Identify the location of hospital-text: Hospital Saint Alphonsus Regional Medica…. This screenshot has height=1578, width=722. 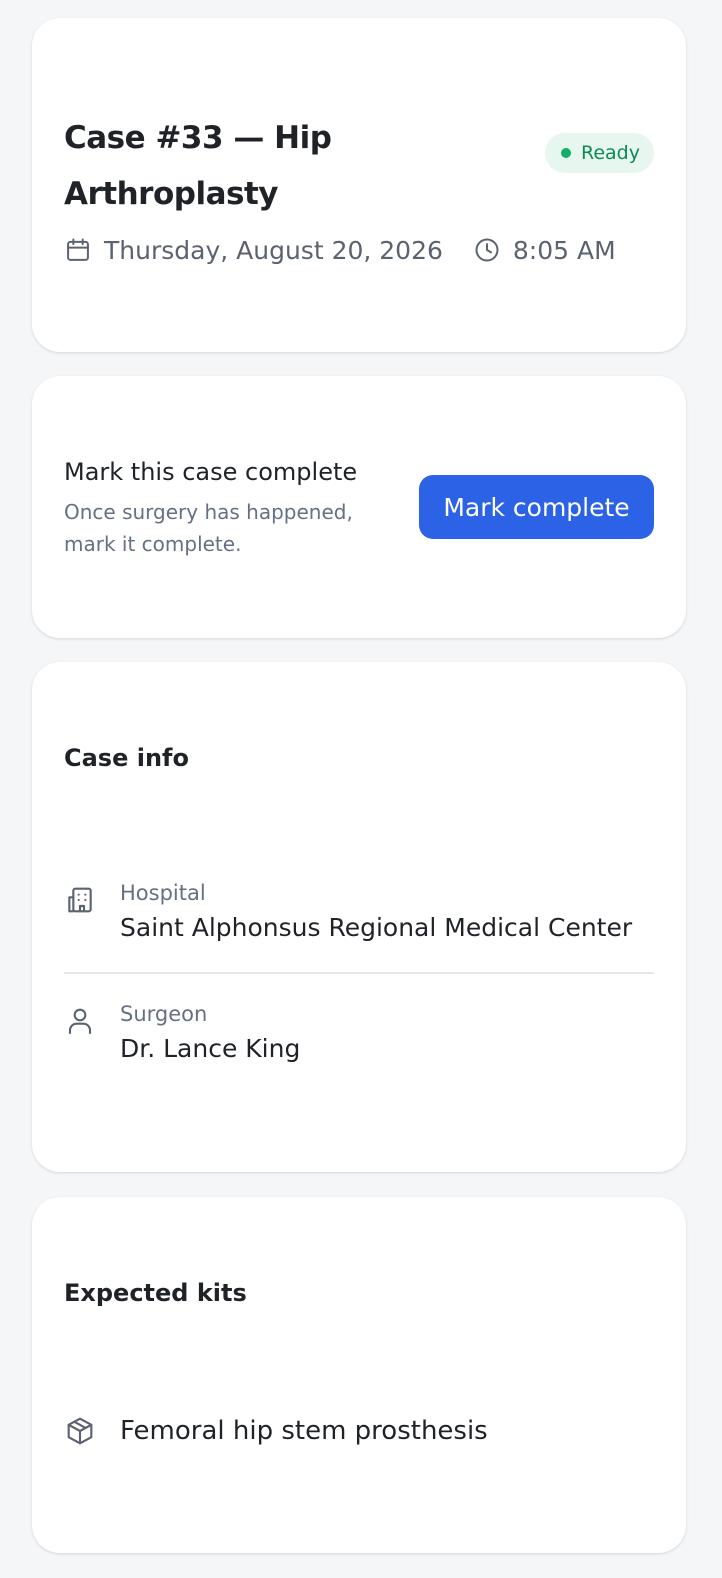
(376, 913).